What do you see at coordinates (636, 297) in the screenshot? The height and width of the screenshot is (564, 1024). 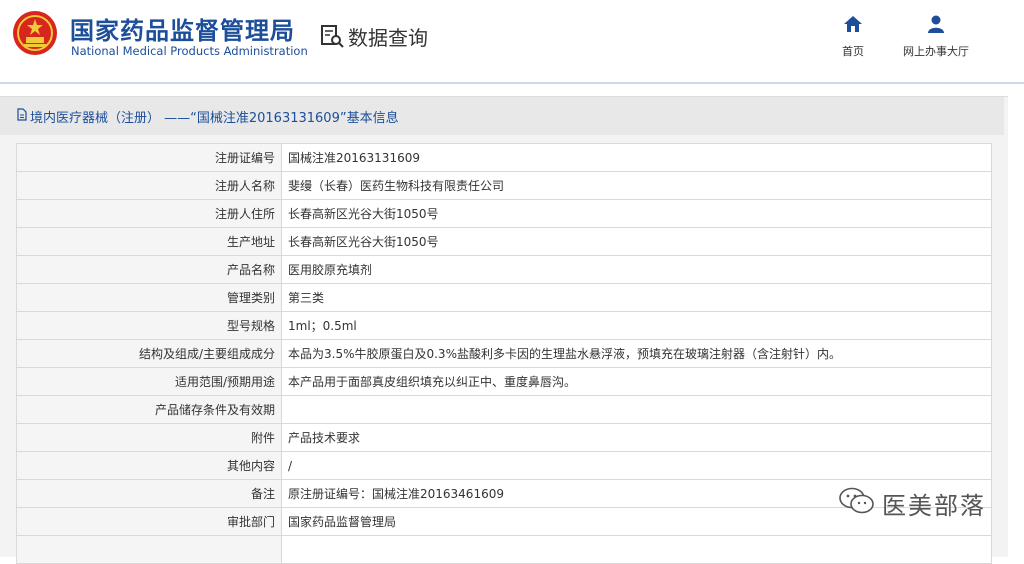 I see `row-value: 第三类` at bounding box center [636, 297].